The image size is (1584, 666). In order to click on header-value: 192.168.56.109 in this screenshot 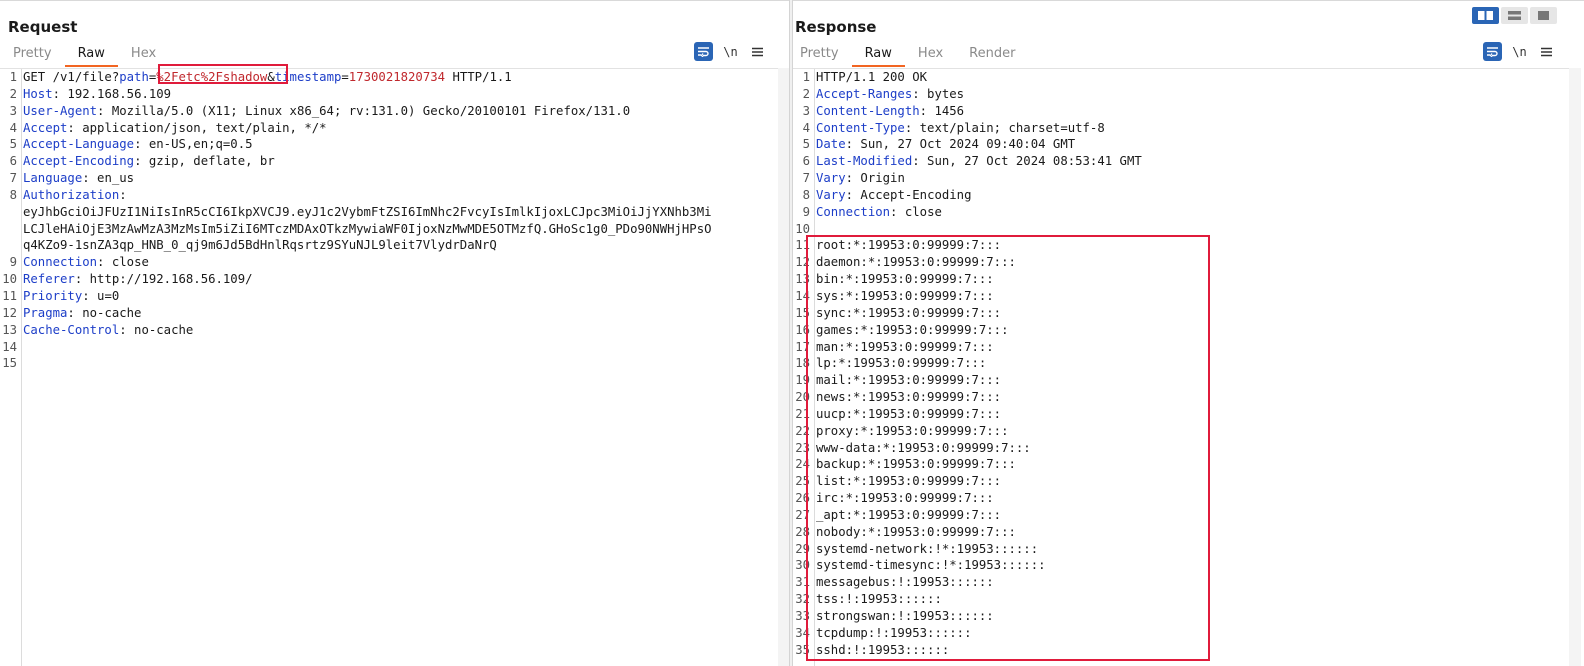, I will do `click(116, 93)`.